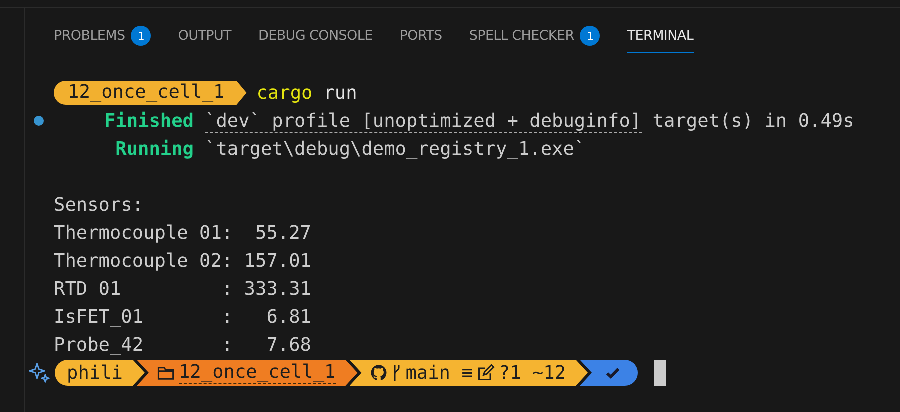 The width and height of the screenshot is (900, 412). I want to click on output-text: target(s) in 0.49s, so click(753, 121).